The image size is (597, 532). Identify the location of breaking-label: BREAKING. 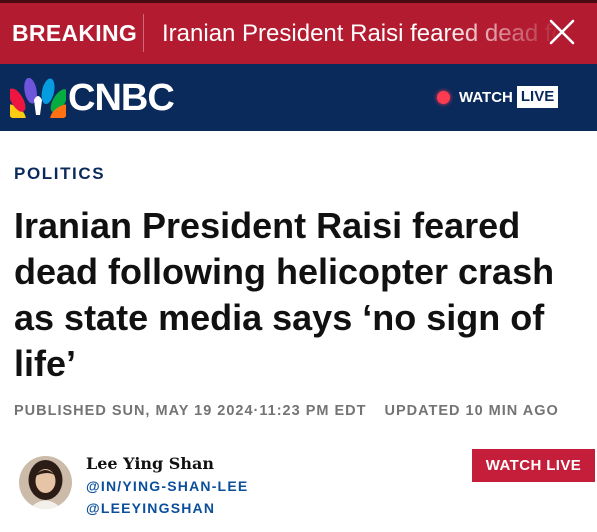
(75, 33).